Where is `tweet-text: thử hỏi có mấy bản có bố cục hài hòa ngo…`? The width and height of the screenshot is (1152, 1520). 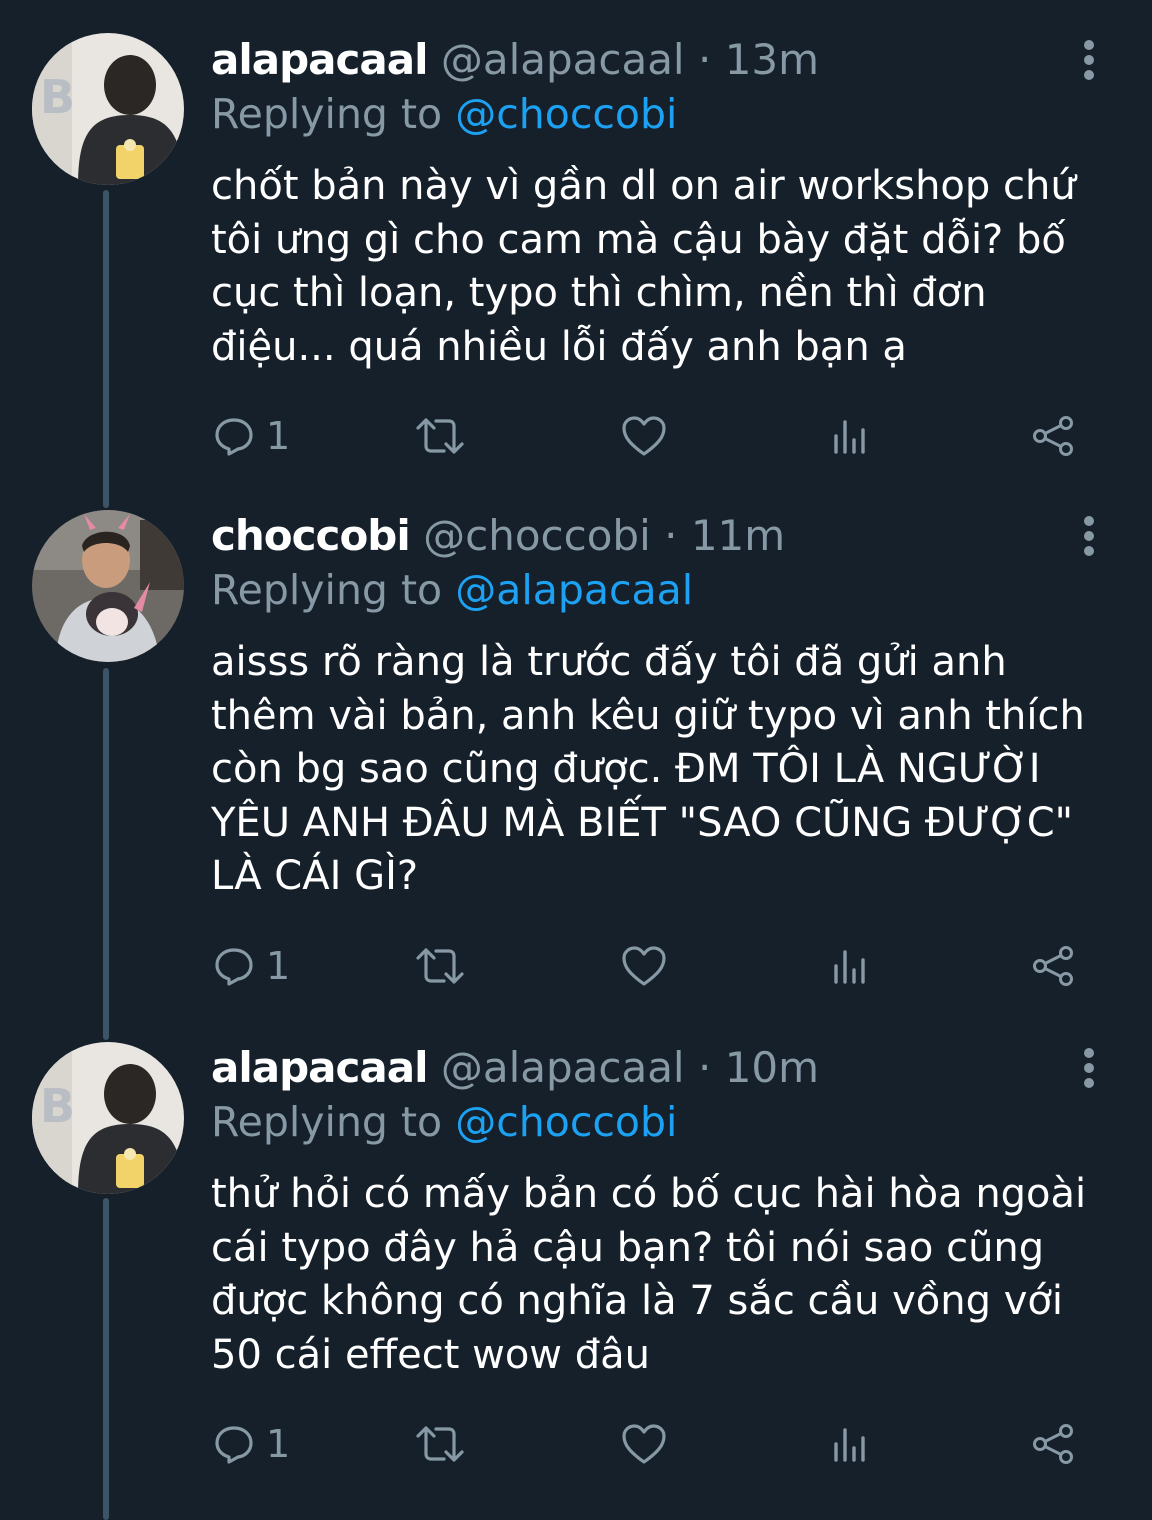 tweet-text: thử hỏi có mấy bản có bố cục hài hòa ngo… is located at coordinates (649, 1274).